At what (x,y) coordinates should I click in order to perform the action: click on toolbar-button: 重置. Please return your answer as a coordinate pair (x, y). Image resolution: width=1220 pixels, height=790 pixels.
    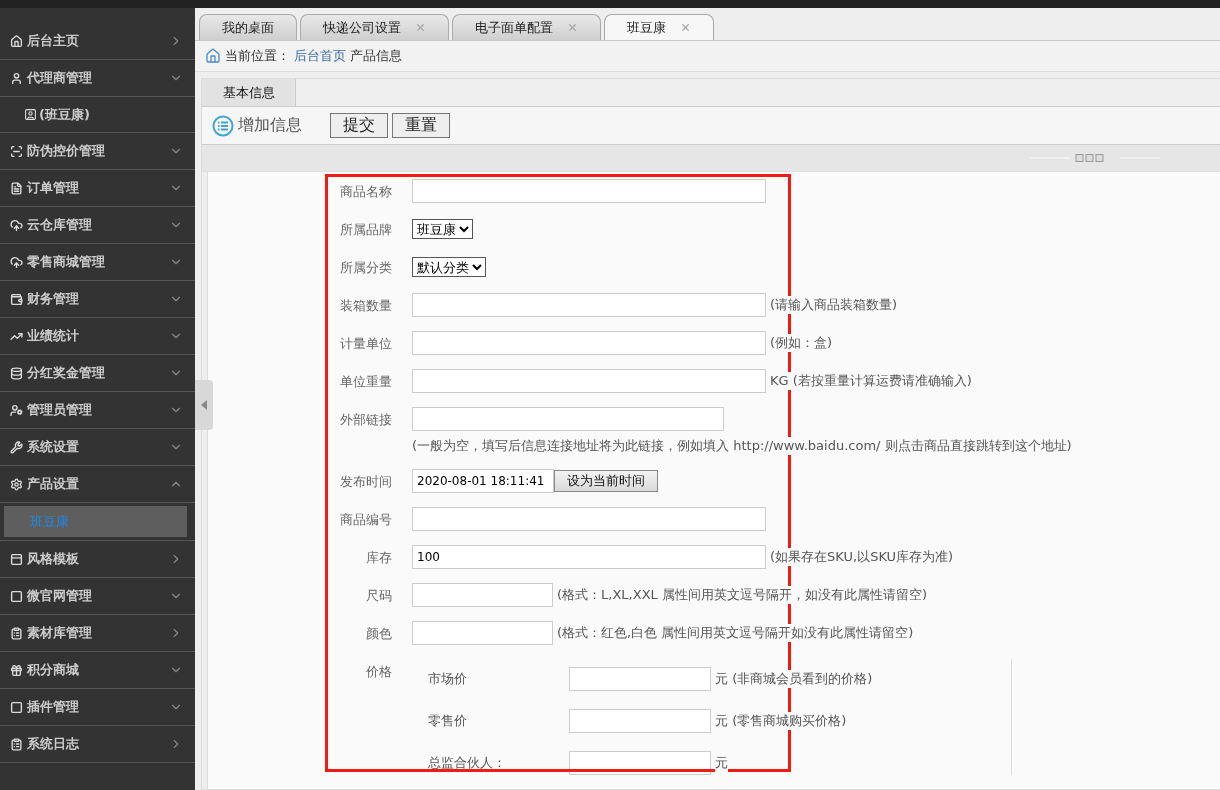
    Looking at the image, I should click on (421, 125).